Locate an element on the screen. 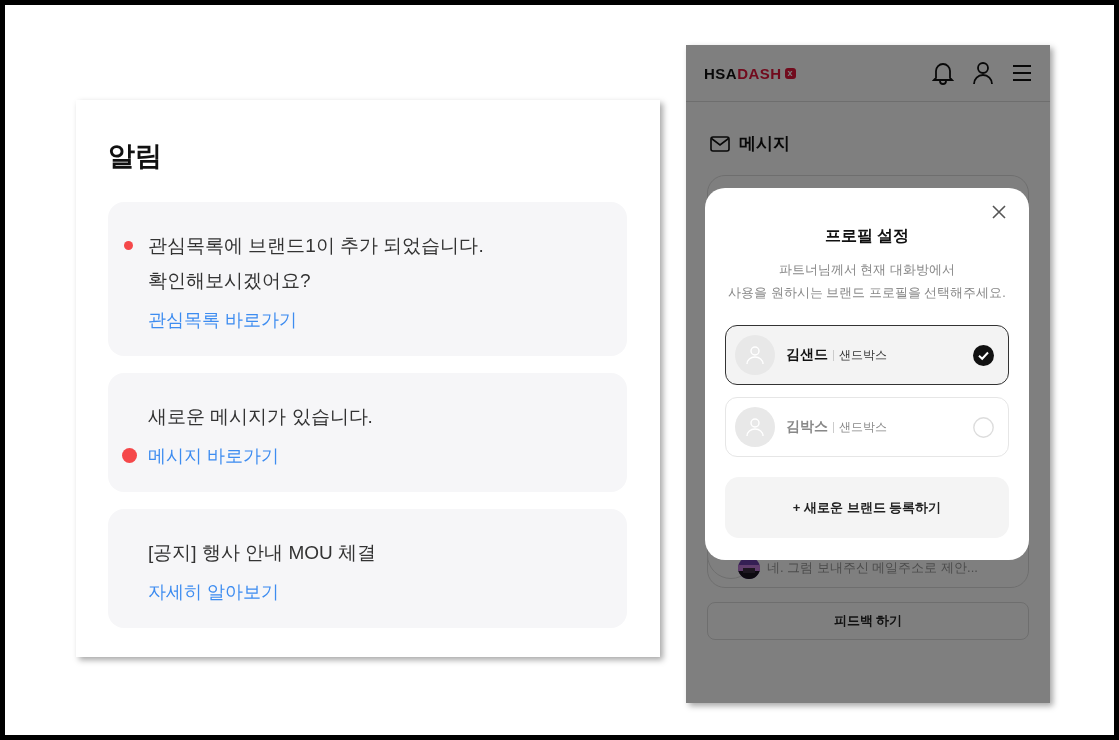 This screenshot has width=1119, height=740. notification-text: 관심목록에 브랜드1이 추가 되었습니다. is located at coordinates (316, 246).